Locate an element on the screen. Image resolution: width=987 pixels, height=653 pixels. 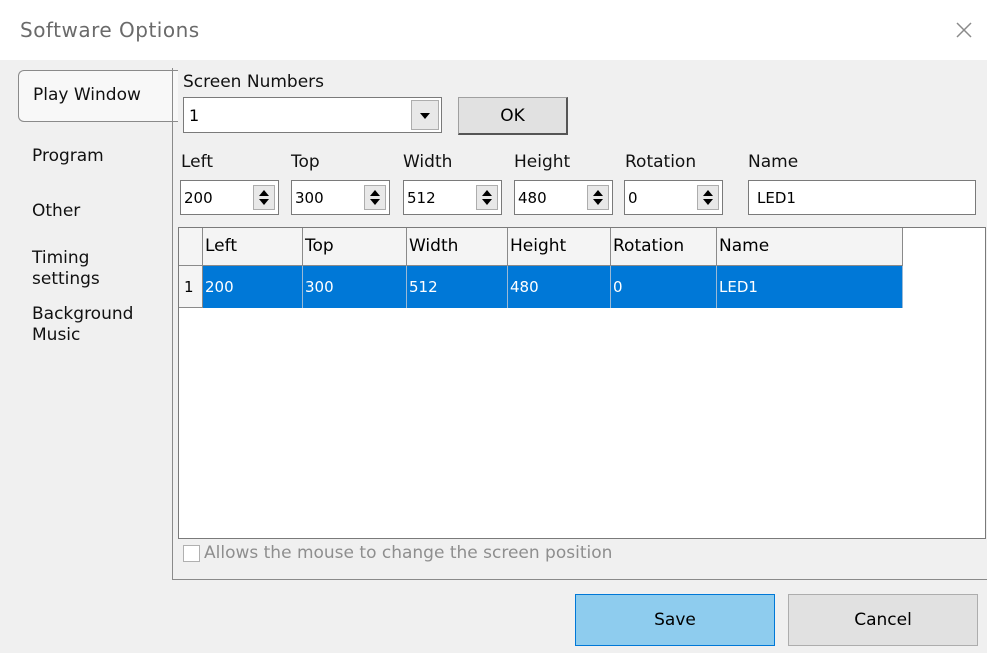
screen-numbers-label: Screen Numbers is located at coordinates (253, 82).